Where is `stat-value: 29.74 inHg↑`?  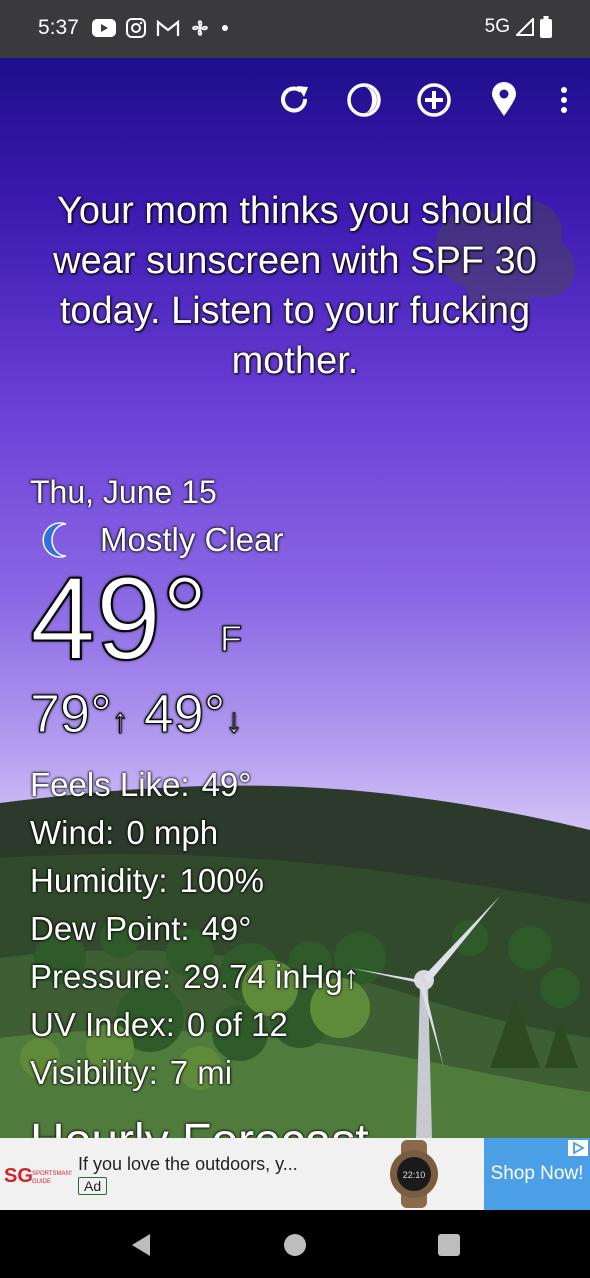
stat-value: 29.74 inHg↑ is located at coordinates (271, 976).